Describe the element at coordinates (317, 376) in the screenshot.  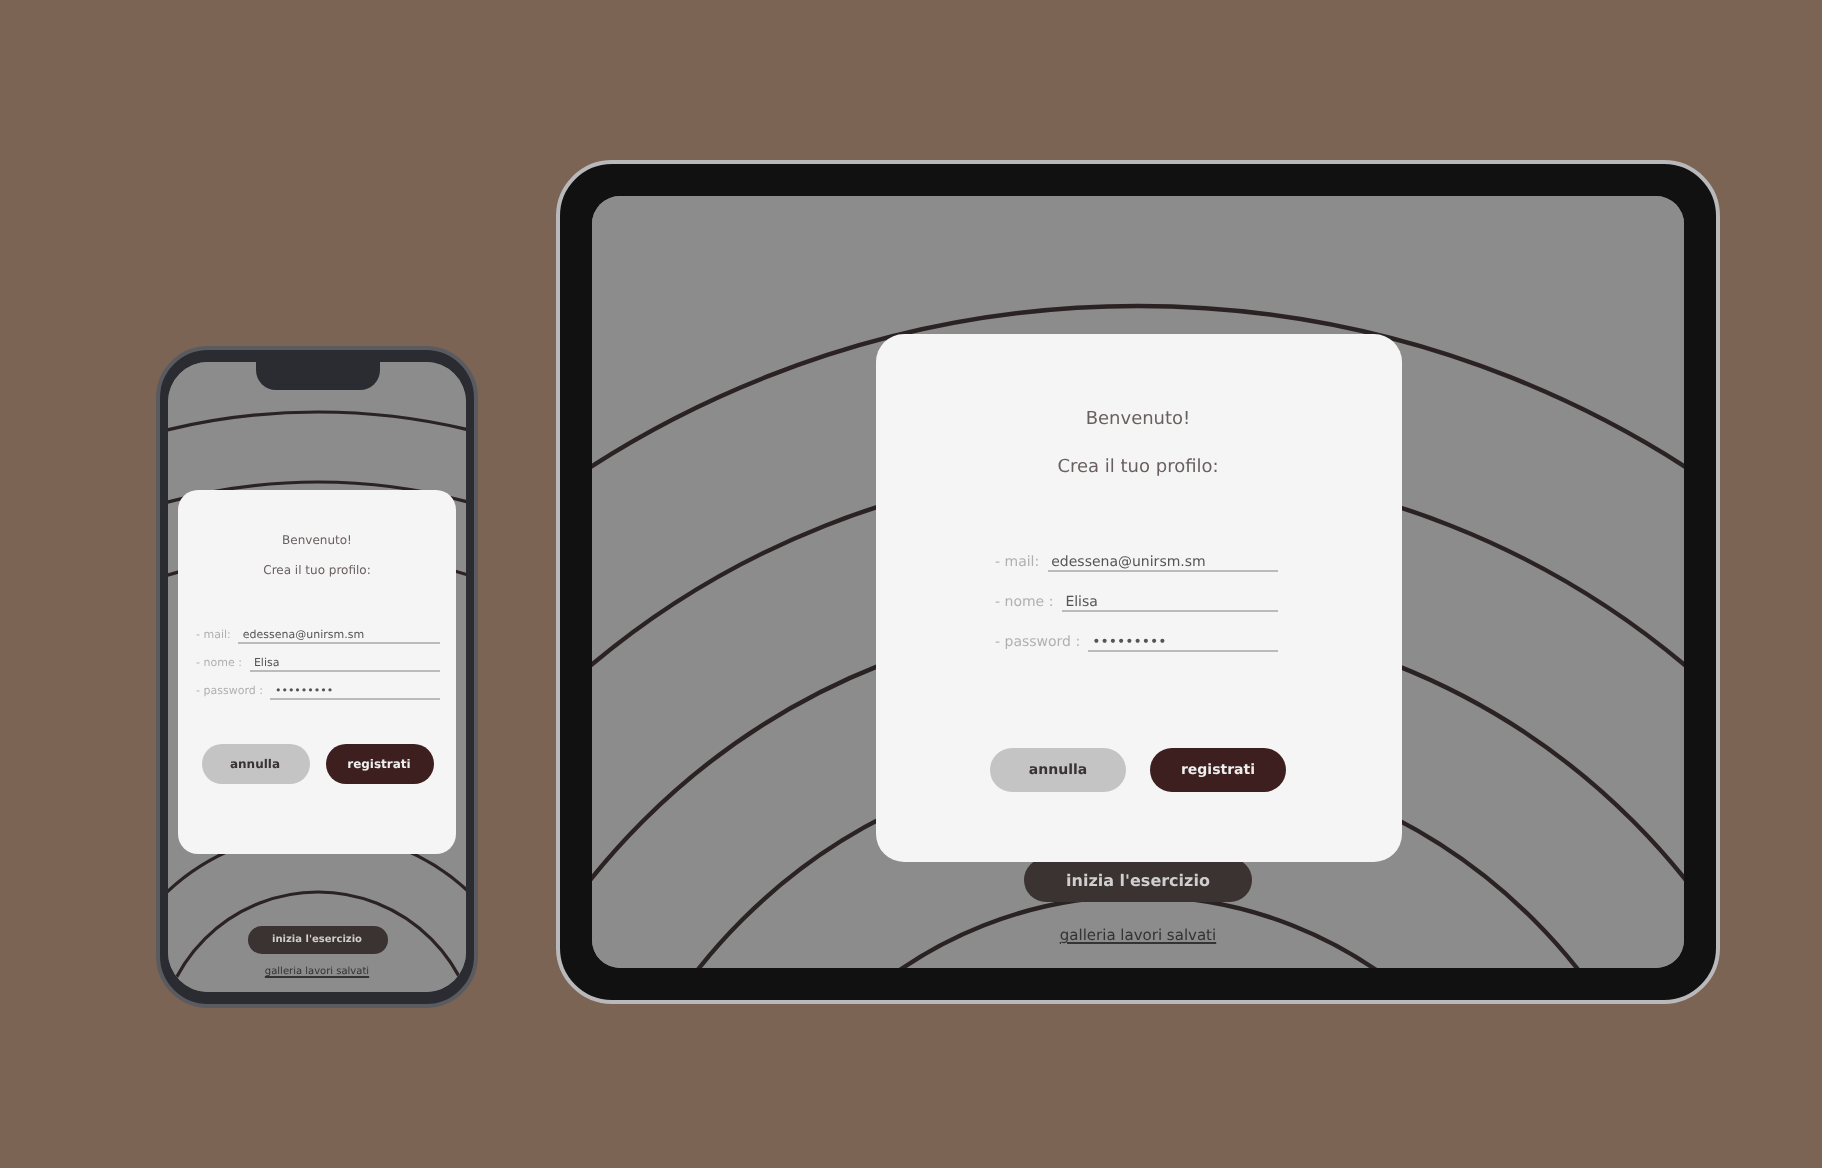
I see `phone-notch` at that location.